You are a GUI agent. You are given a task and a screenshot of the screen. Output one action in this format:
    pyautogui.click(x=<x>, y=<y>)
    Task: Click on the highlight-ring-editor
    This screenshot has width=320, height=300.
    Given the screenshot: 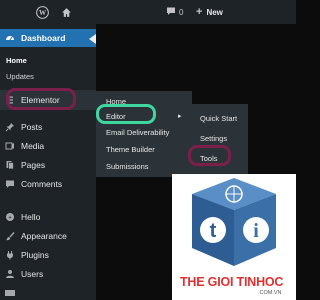 What is the action you would take?
    pyautogui.click(x=126, y=114)
    